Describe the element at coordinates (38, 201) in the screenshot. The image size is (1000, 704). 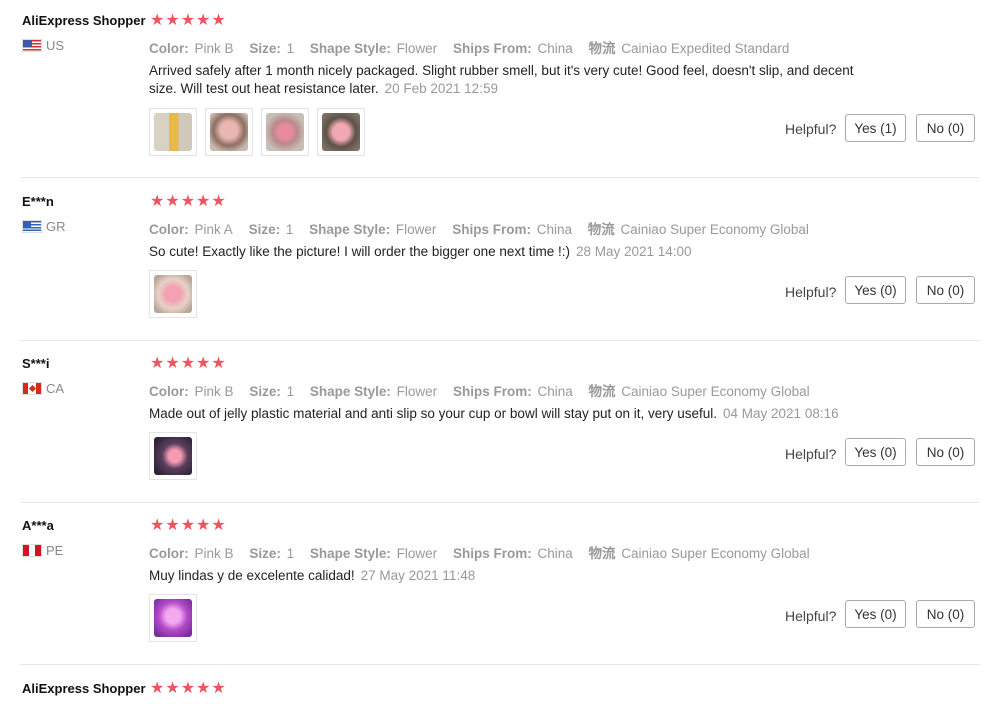
I see `reviewer-name: E***n` at that location.